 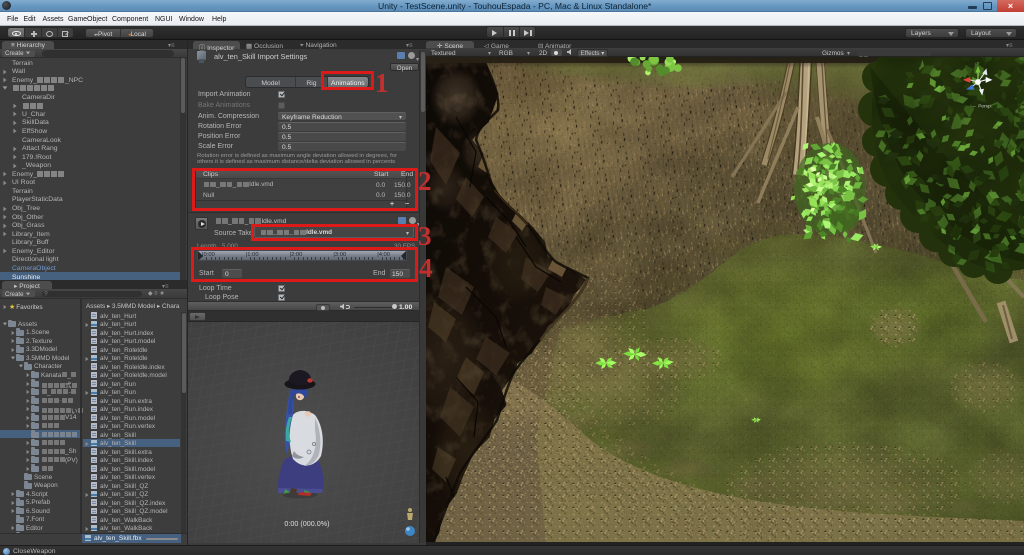 What do you see at coordinates (306, 523) in the screenshot?
I see `svg-text: 0:00 (000.0%)` at bounding box center [306, 523].